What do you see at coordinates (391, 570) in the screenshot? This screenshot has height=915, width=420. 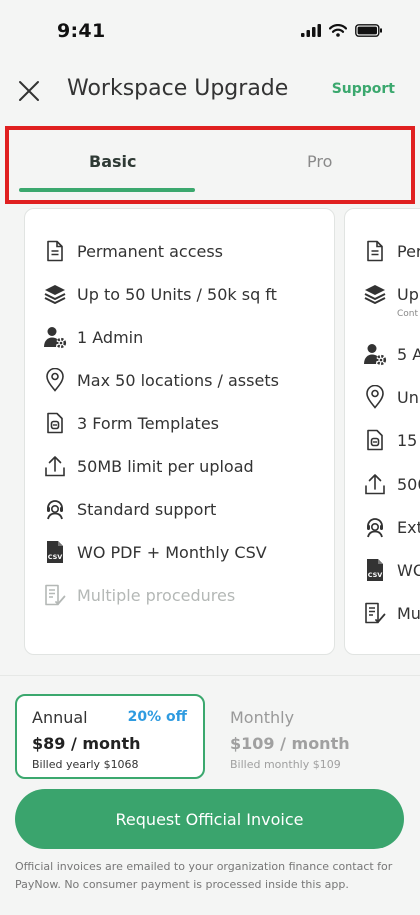 I see `feature-item: CSV WO` at bounding box center [391, 570].